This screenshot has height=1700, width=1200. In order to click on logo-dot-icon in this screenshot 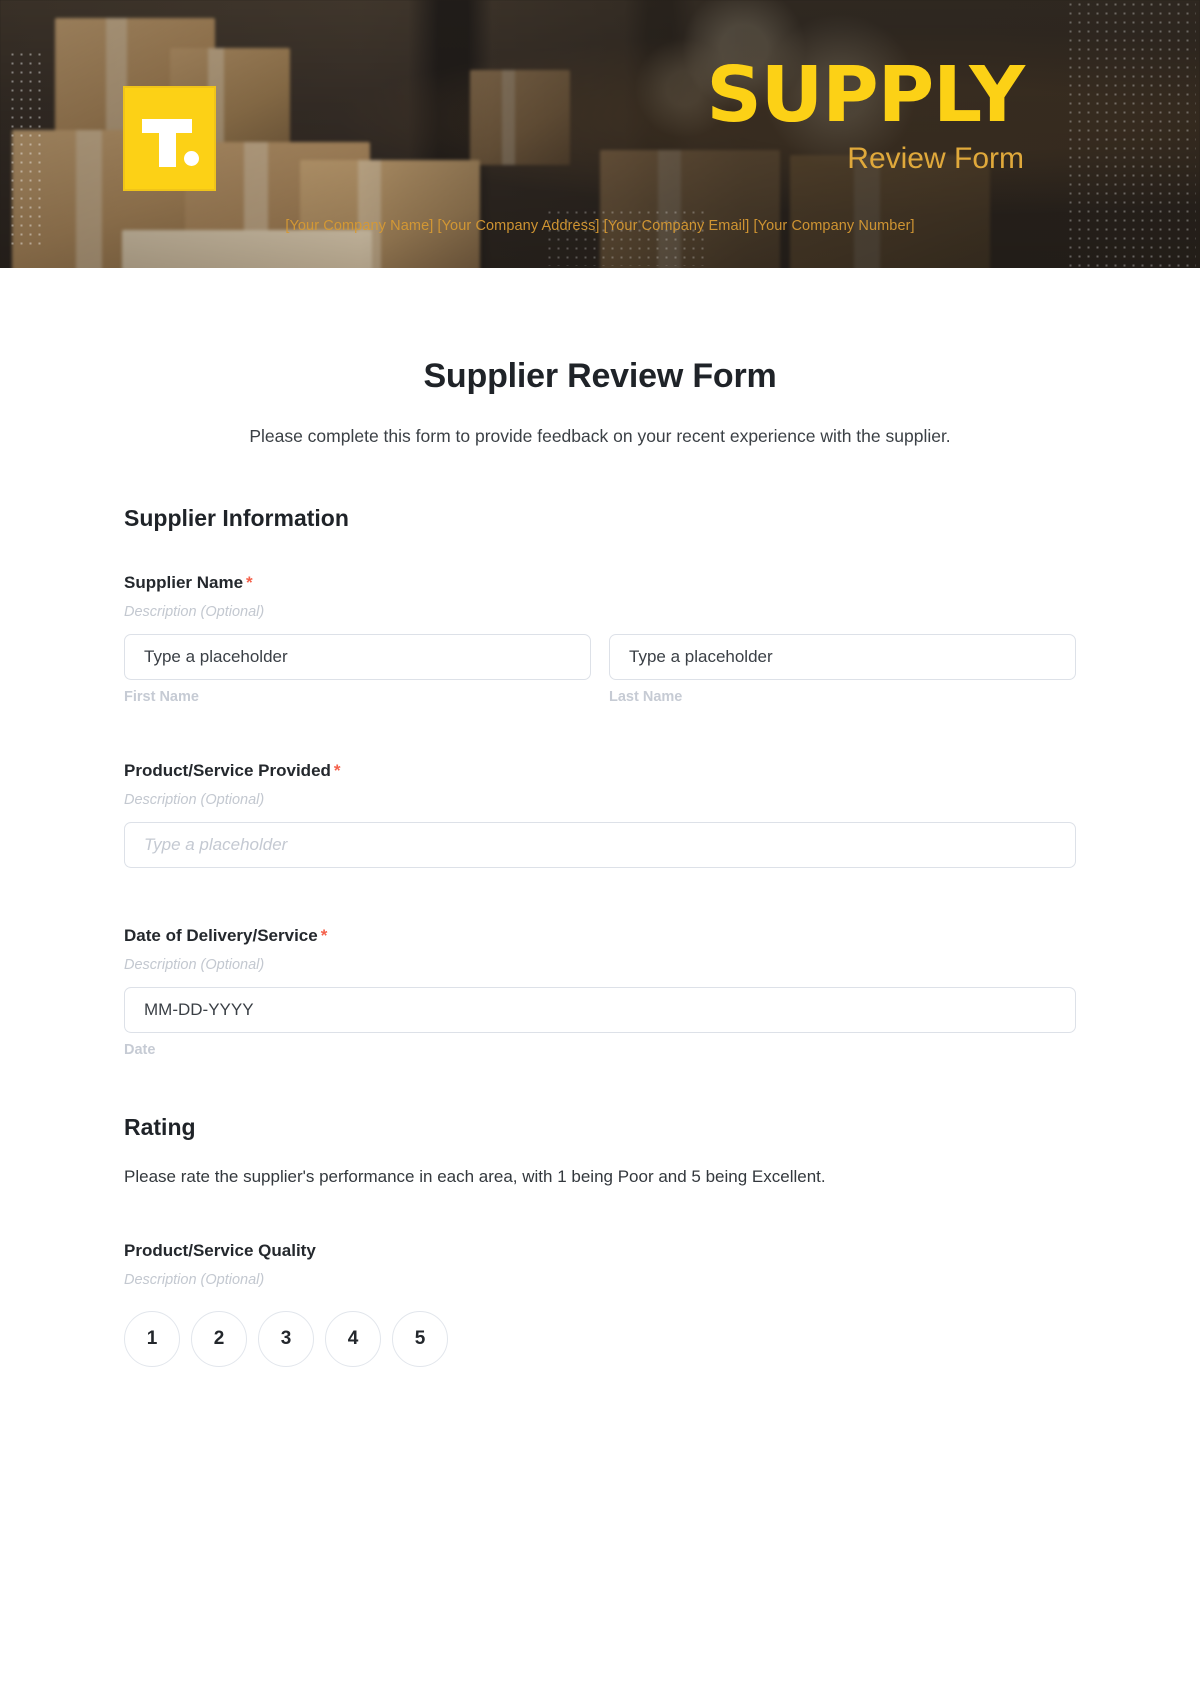, I will do `click(191, 158)`.